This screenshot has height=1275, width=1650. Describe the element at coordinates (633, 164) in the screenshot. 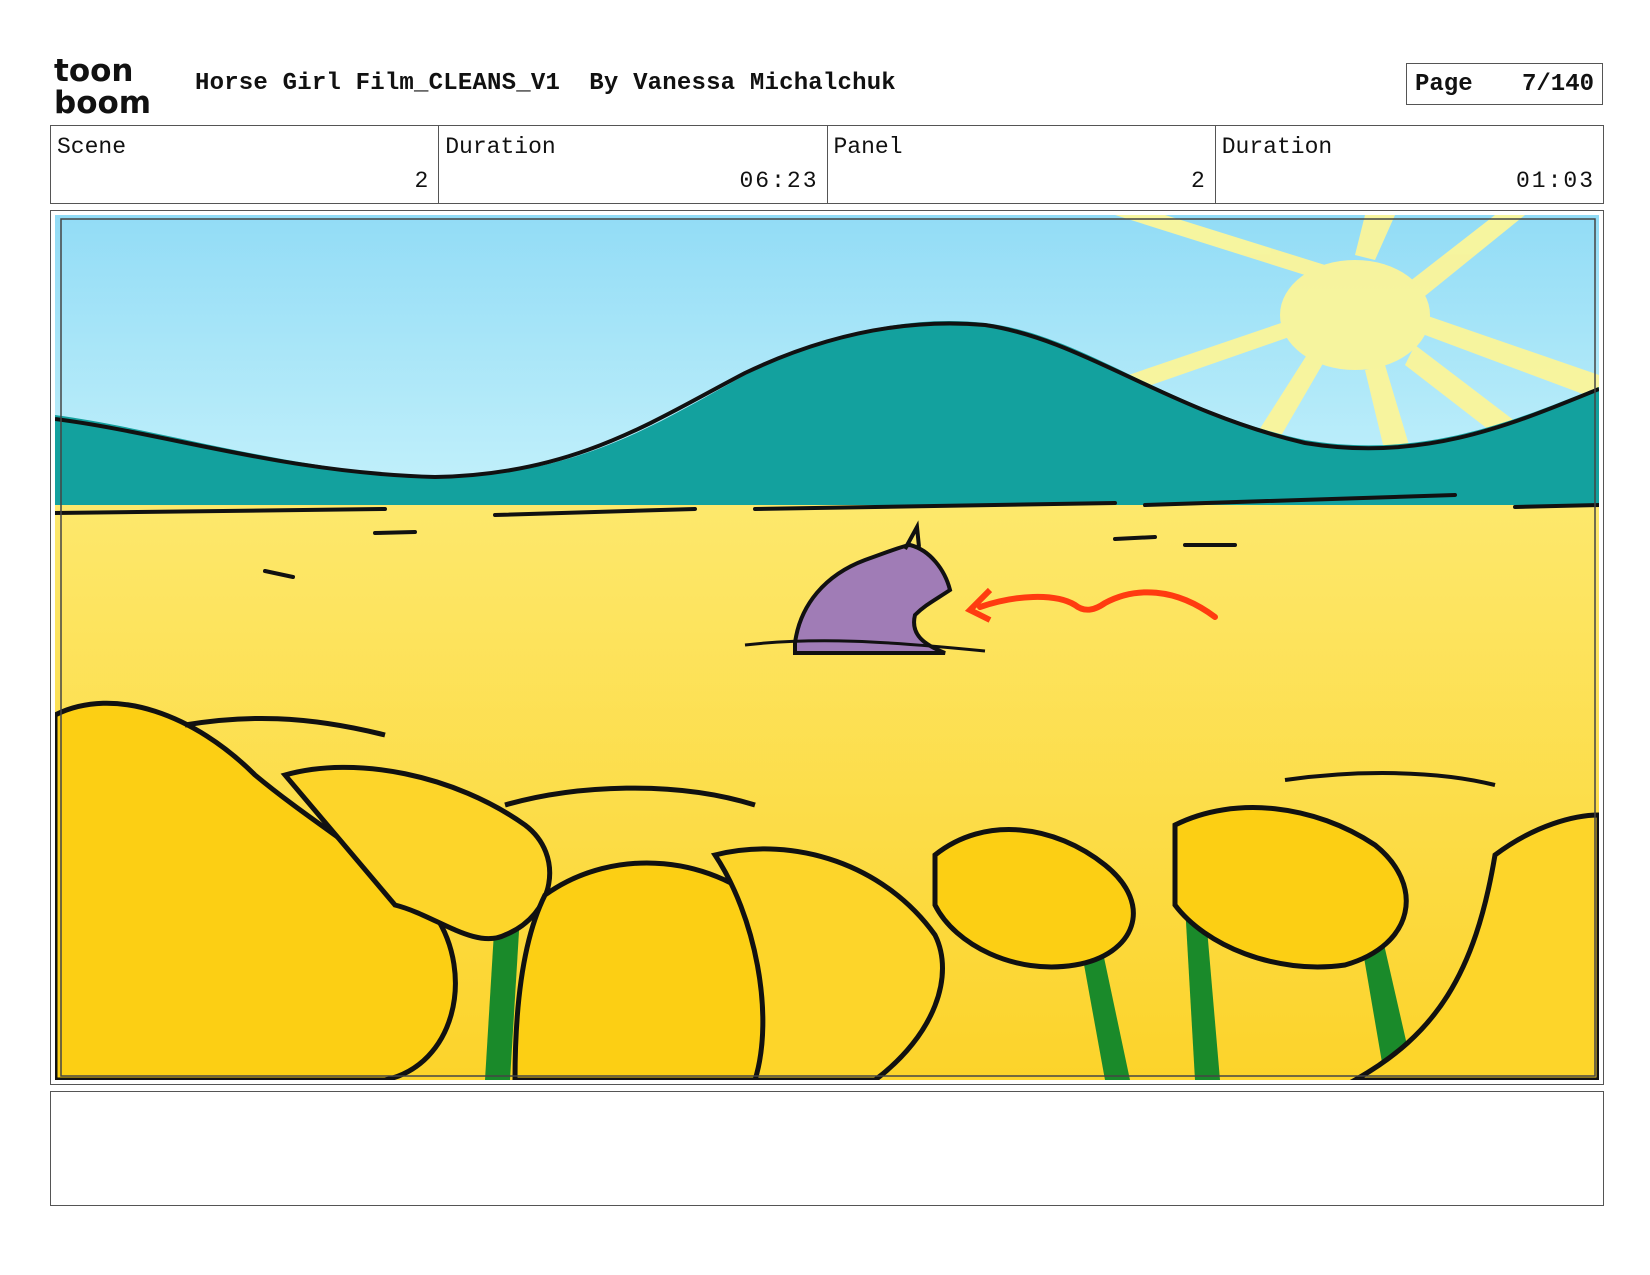

I see `scene-duration-cell: Duration 06:23` at that location.